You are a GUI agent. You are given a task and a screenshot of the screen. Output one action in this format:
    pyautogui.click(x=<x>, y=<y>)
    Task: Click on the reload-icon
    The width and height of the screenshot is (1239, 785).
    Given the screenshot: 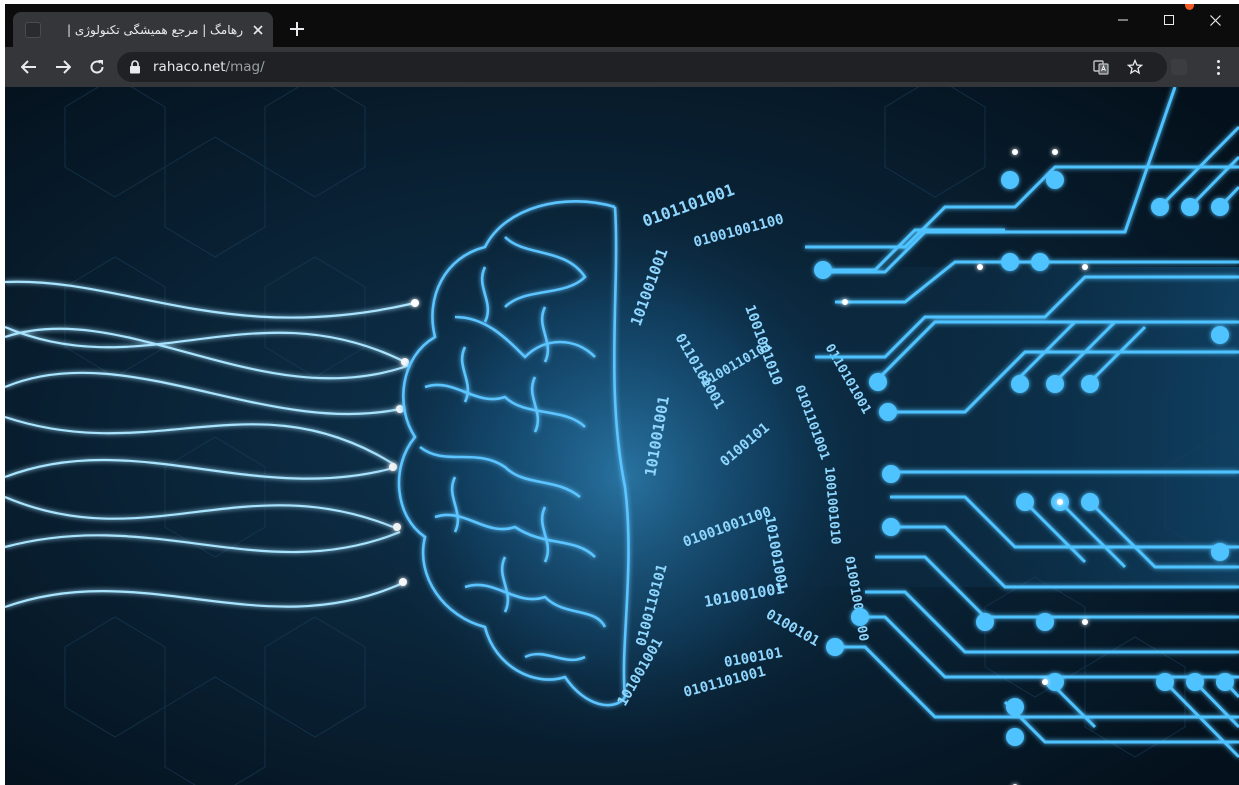 What is the action you would take?
    pyautogui.click(x=97, y=67)
    